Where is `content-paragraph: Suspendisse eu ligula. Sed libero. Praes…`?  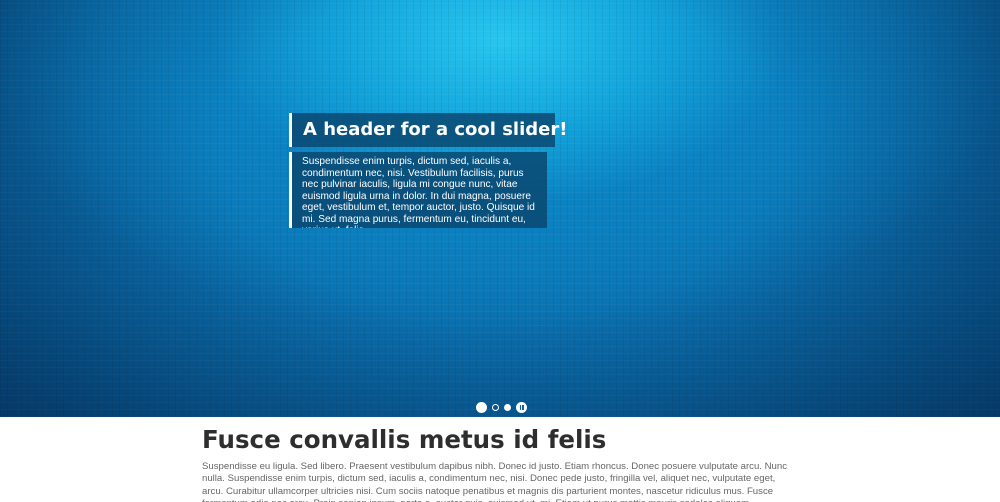
content-paragraph: Suspendisse eu ligula. Sed libero. Praes… is located at coordinates (495, 481).